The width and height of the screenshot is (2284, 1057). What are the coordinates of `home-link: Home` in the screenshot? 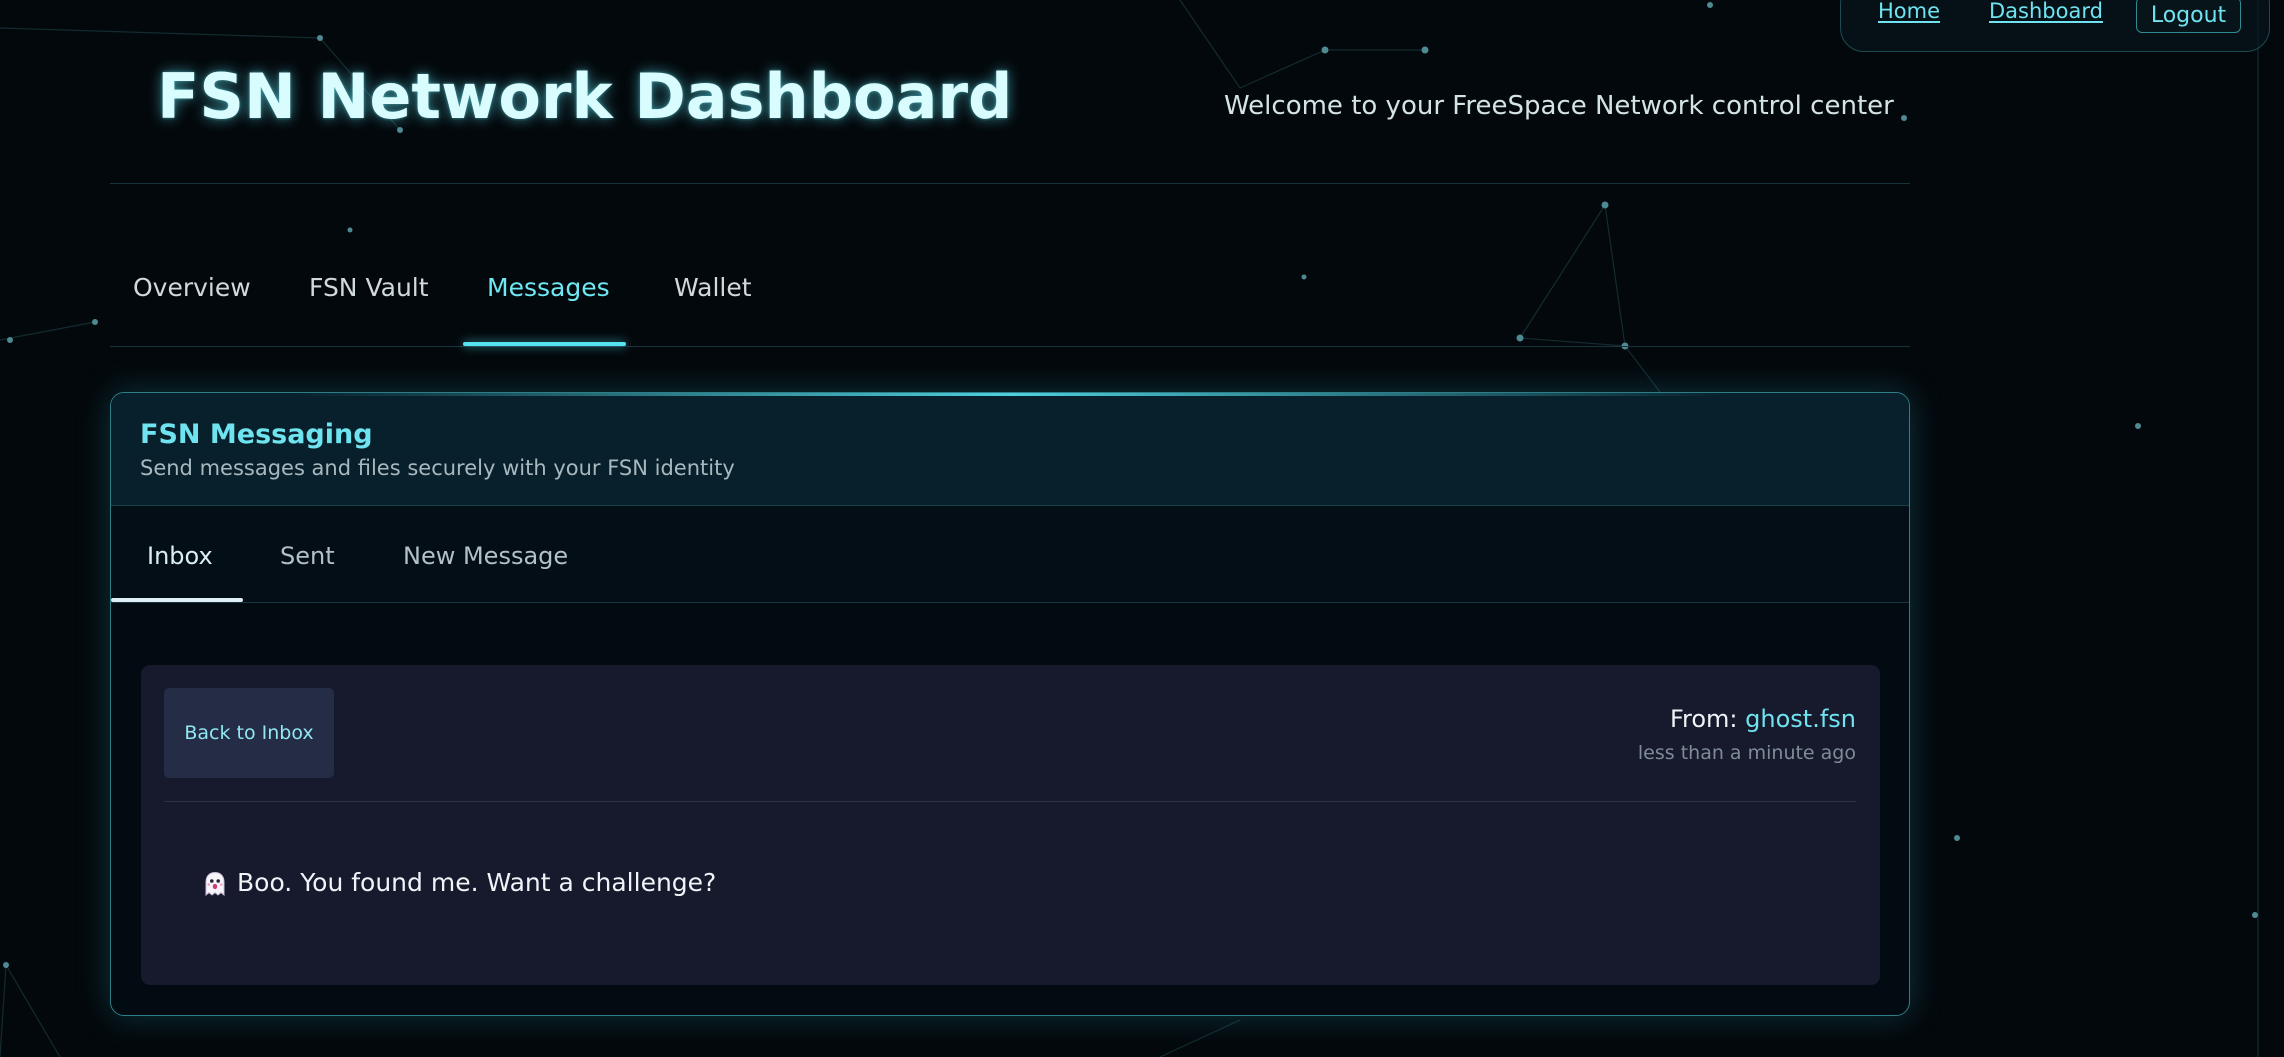 It's located at (1909, 11).